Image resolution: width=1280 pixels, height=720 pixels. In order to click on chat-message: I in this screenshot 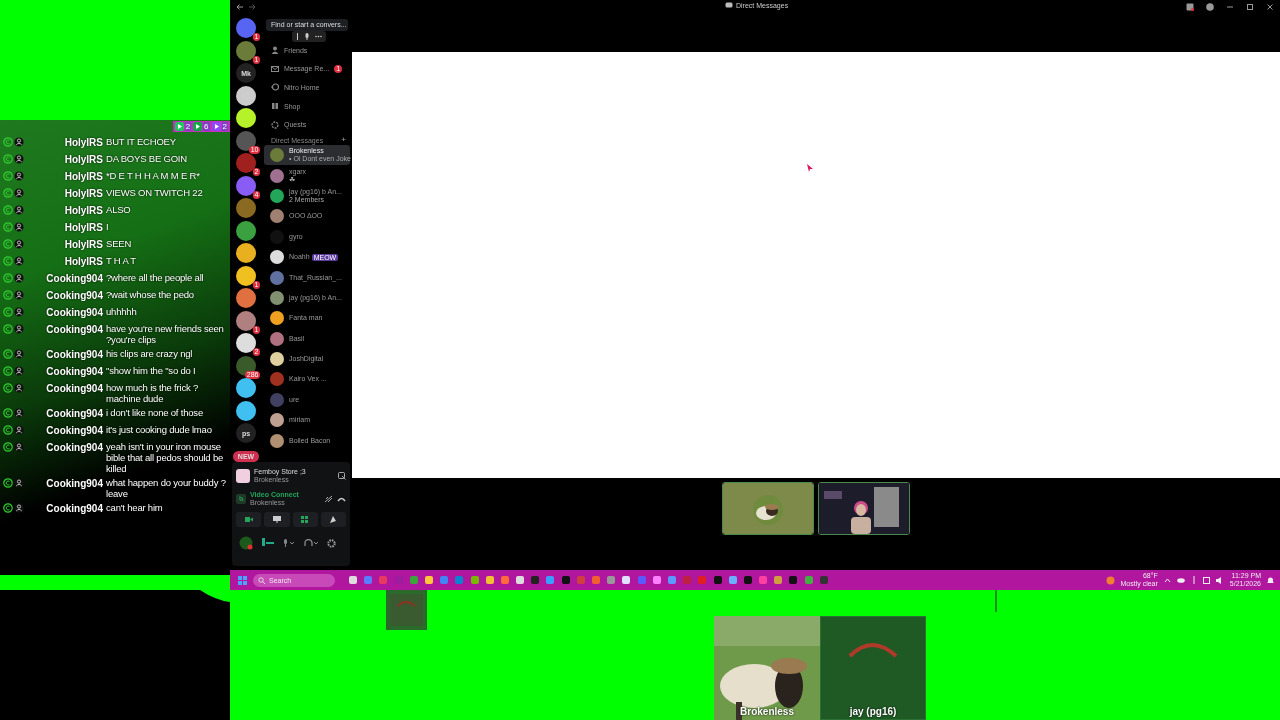, I will do `click(108, 226)`.